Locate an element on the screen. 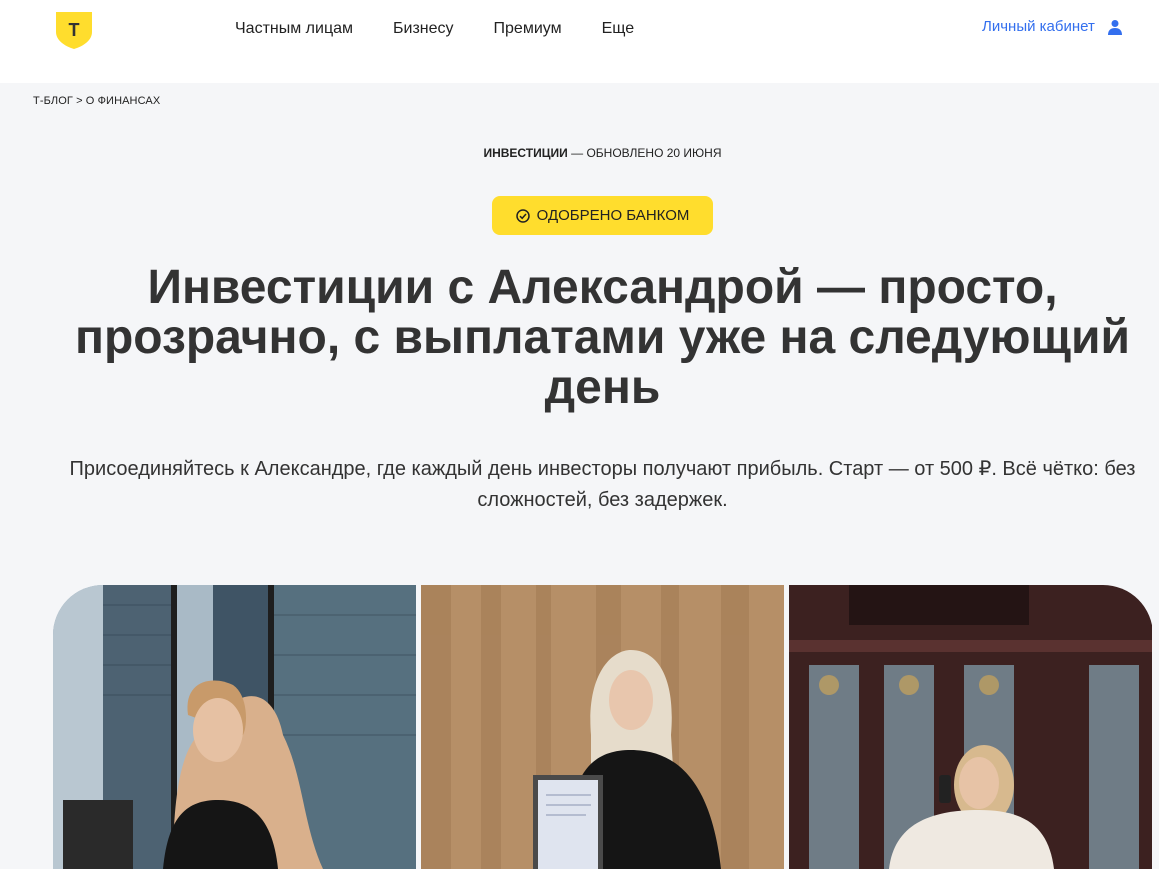  breadcrumb: Т-БЛОГ > О ФИНАНСАХ is located at coordinates (96, 101).